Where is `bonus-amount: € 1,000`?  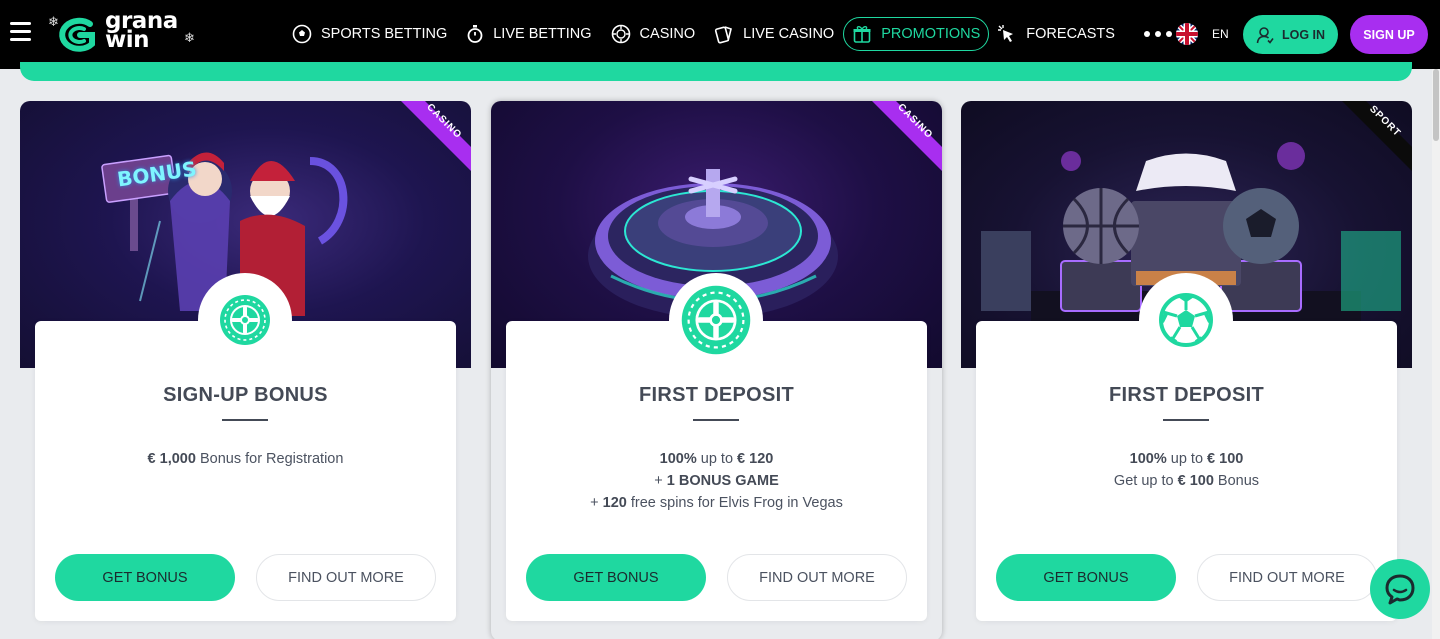
bonus-amount: € 1,000 is located at coordinates (171, 459).